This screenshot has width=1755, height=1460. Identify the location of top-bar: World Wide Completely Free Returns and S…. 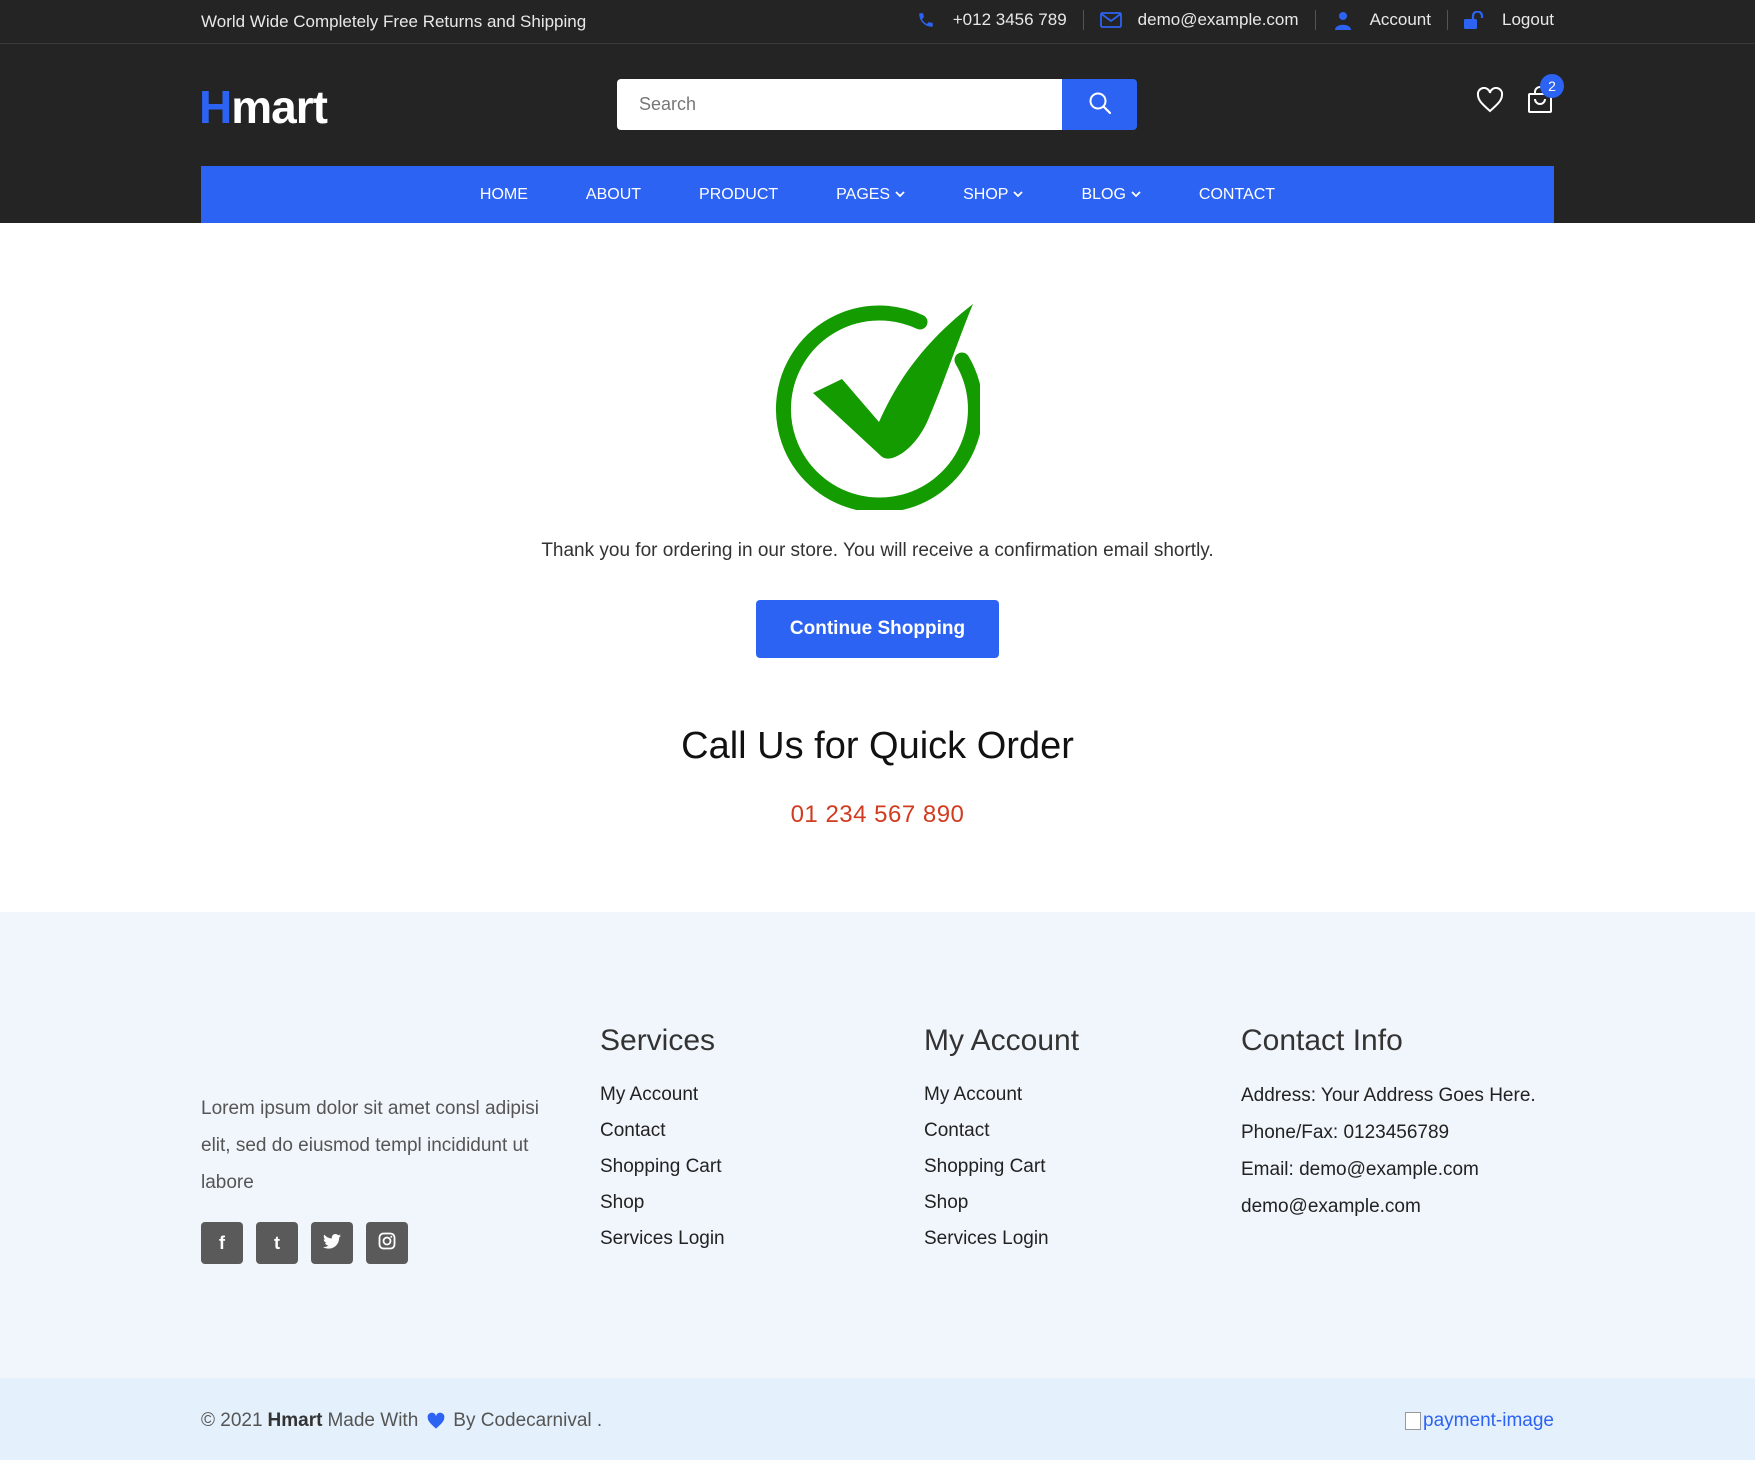
(877, 22).